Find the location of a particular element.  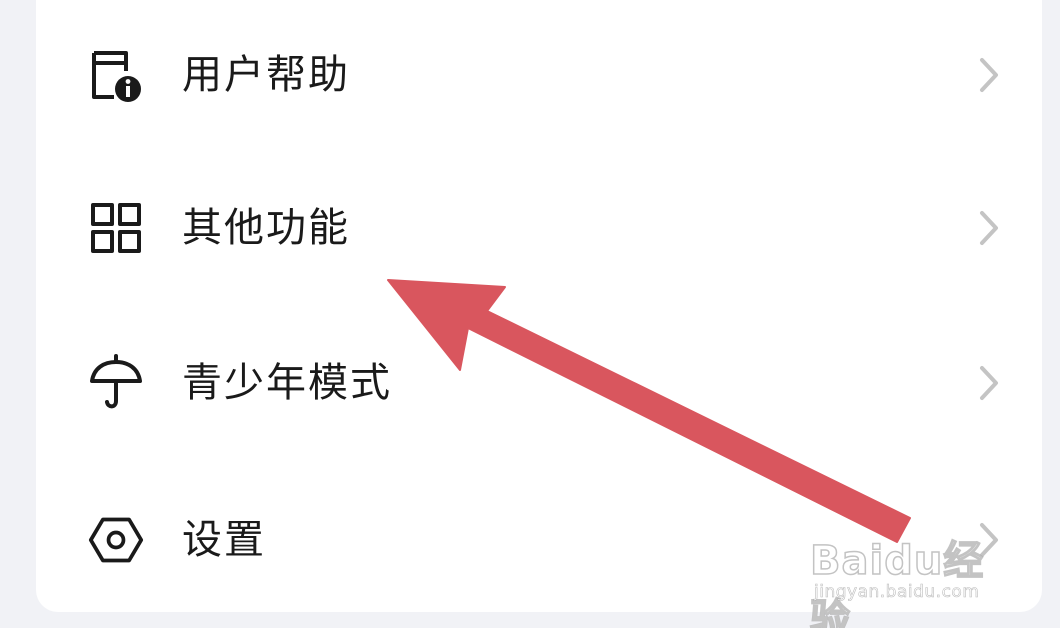

menu-item-label: 青少年模式 is located at coordinates (287, 383).